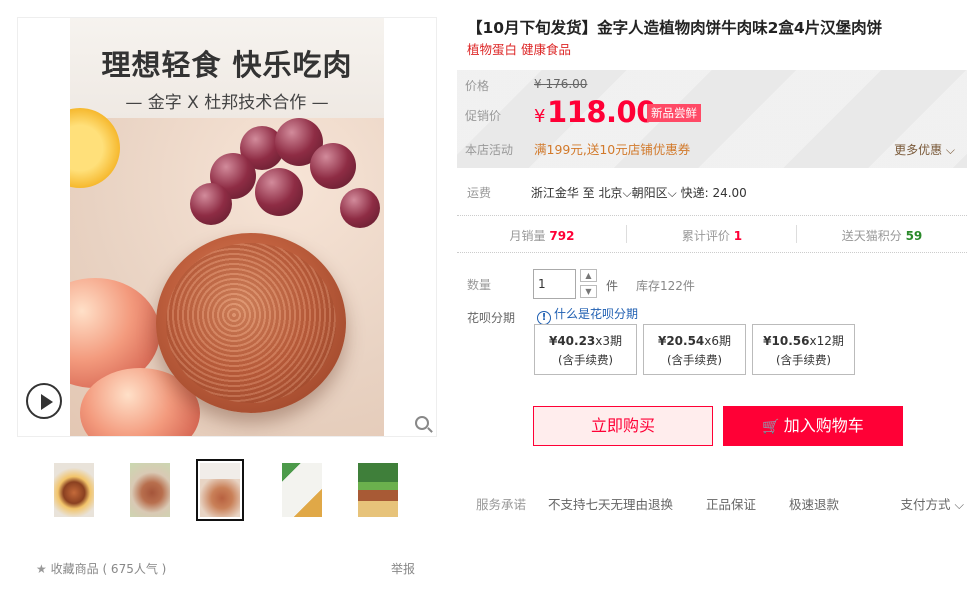  I want to click on popularity-count: ( 675人气 ), so click(134, 569).